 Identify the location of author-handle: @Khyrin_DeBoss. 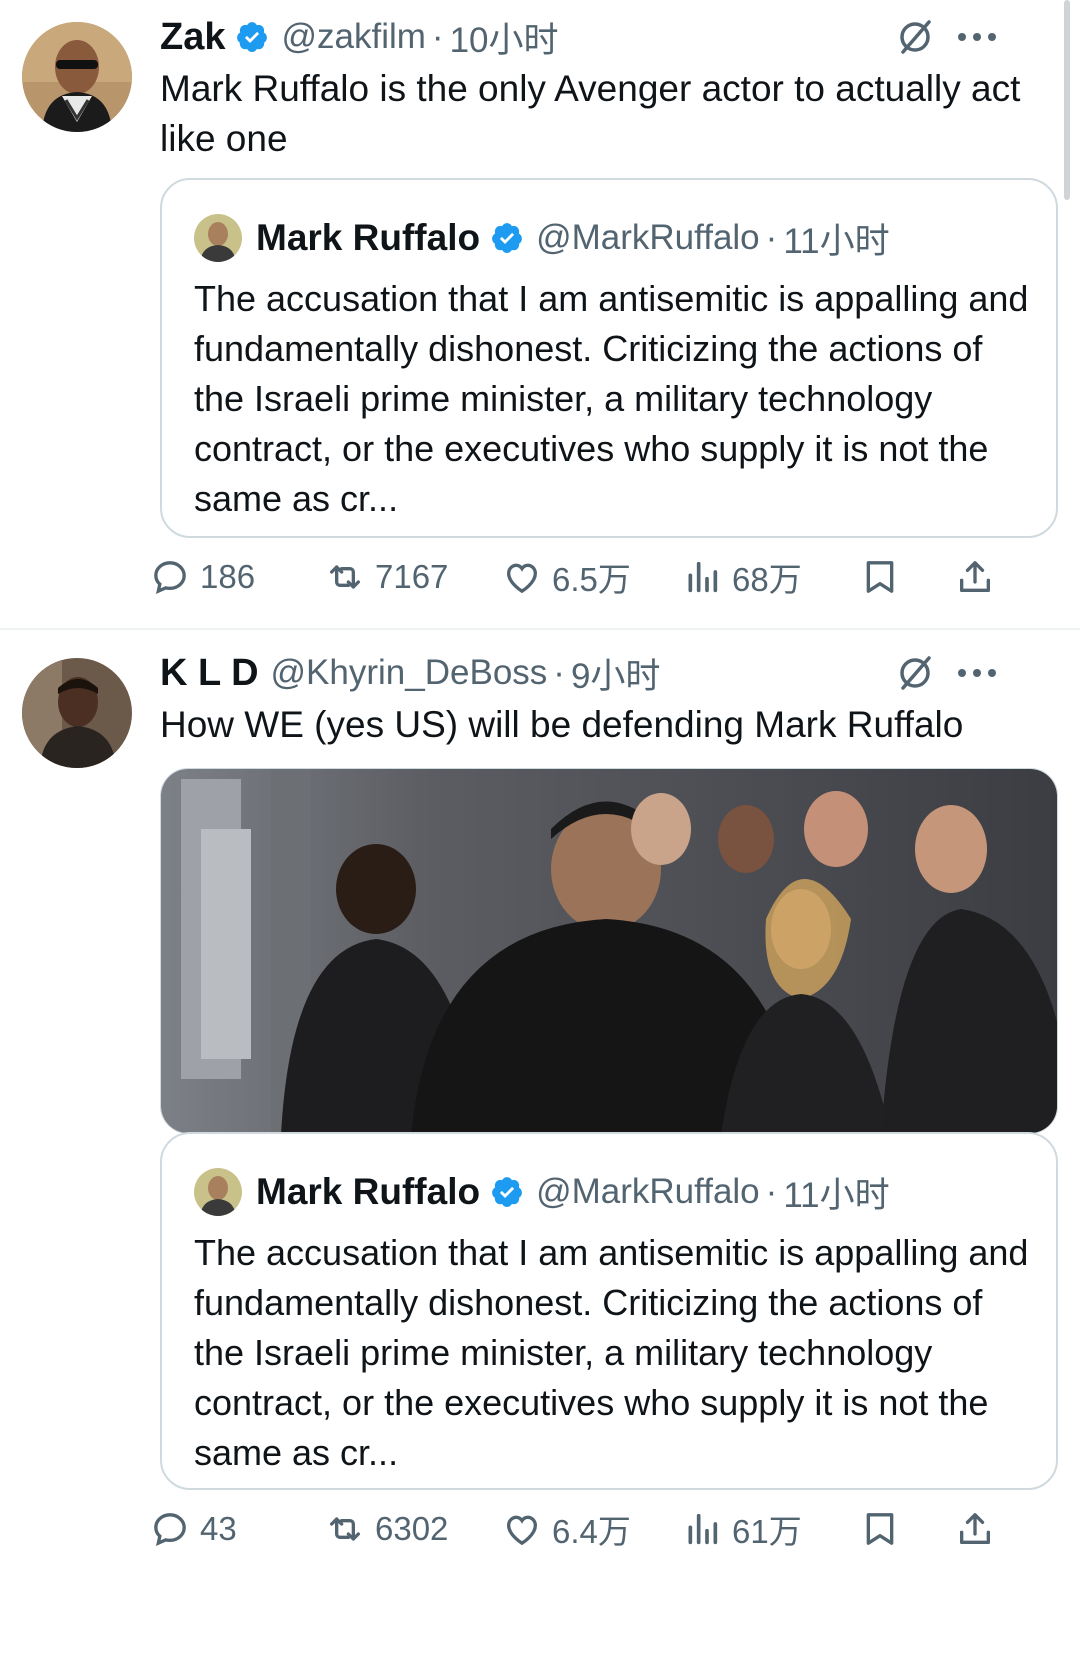
(409, 673).